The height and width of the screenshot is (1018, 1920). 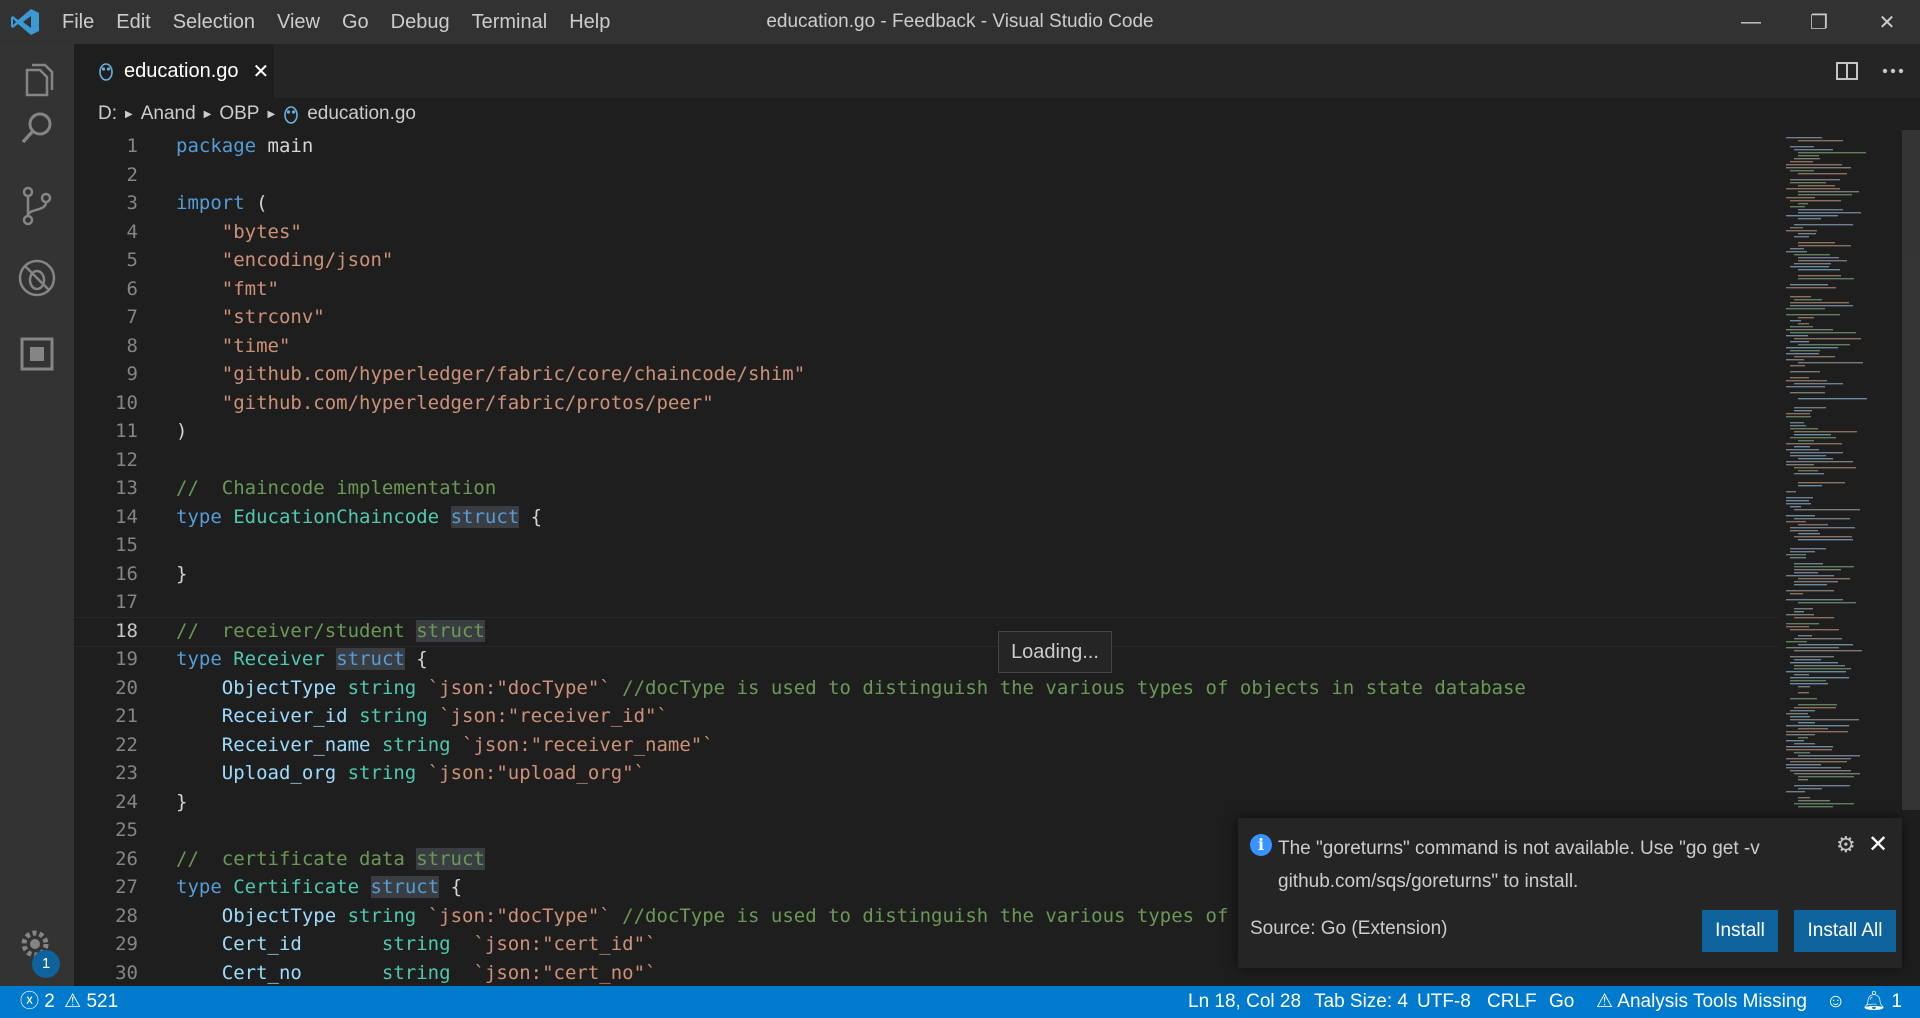 I want to click on code-token: "encoding/json", so click(x=307, y=260).